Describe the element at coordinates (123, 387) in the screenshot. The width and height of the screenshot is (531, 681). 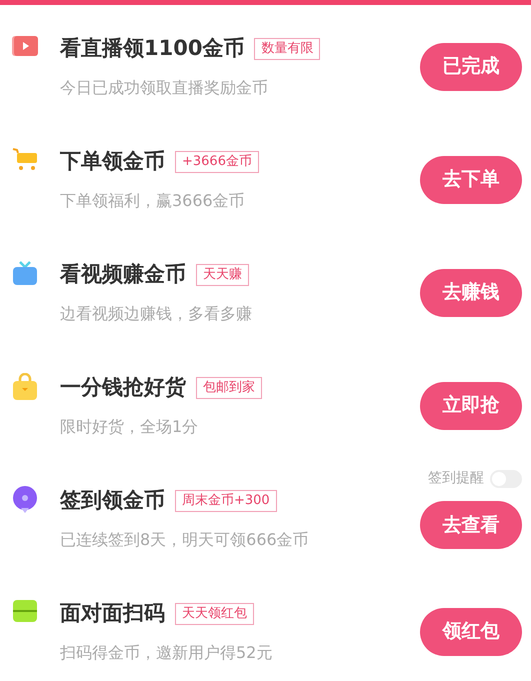
I see `task-title: 一分钱抢好货` at that location.